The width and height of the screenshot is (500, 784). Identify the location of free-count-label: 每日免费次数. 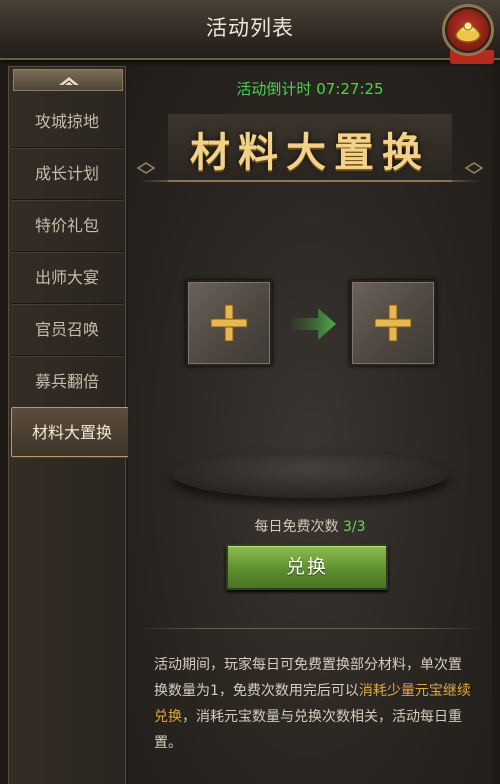
(296, 527).